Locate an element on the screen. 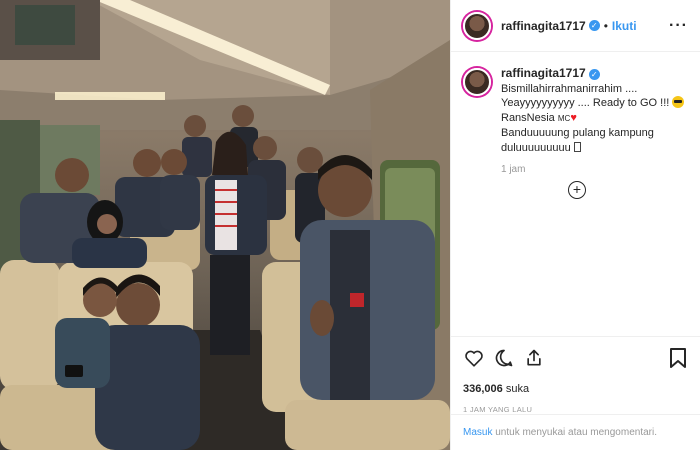 This screenshot has width=700, height=450. plus-circle-icon: + is located at coordinates (577, 190).